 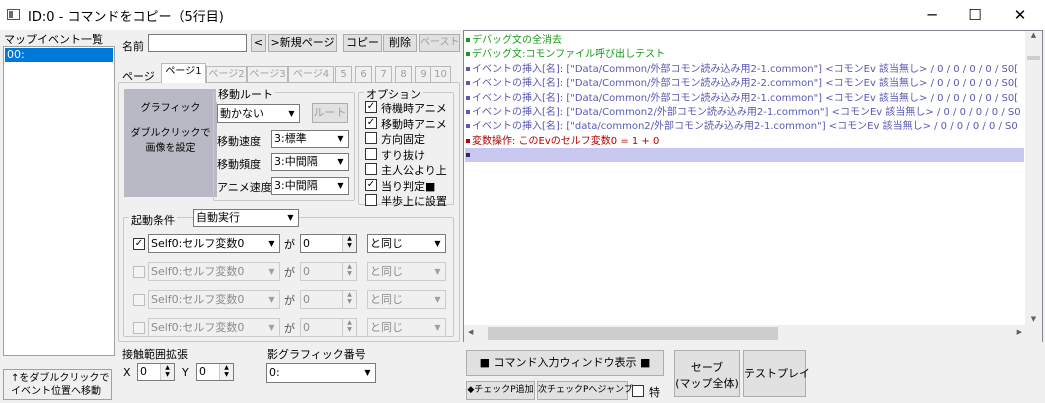 What do you see at coordinates (343, 74) in the screenshot?
I see `tab-page-5: 5` at bounding box center [343, 74].